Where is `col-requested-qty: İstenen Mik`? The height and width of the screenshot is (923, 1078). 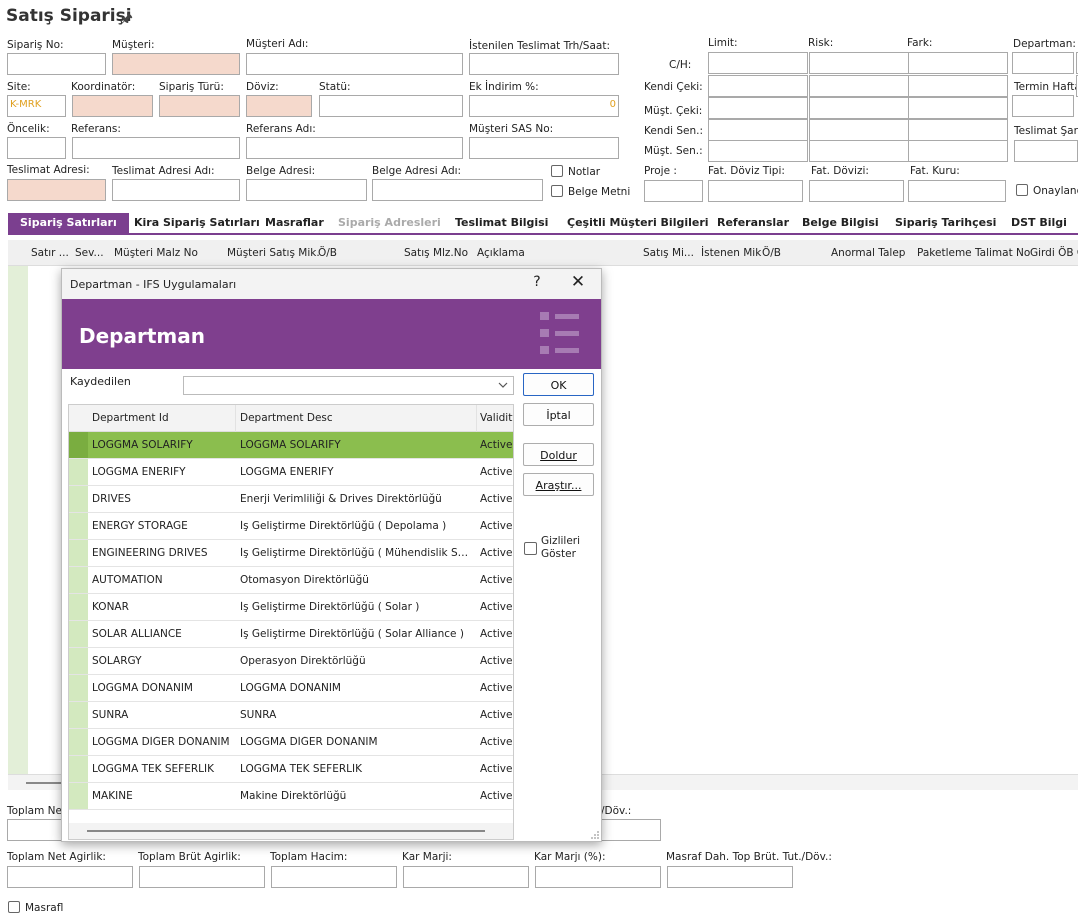
col-requested-qty: İstenen Mik is located at coordinates (731, 253).